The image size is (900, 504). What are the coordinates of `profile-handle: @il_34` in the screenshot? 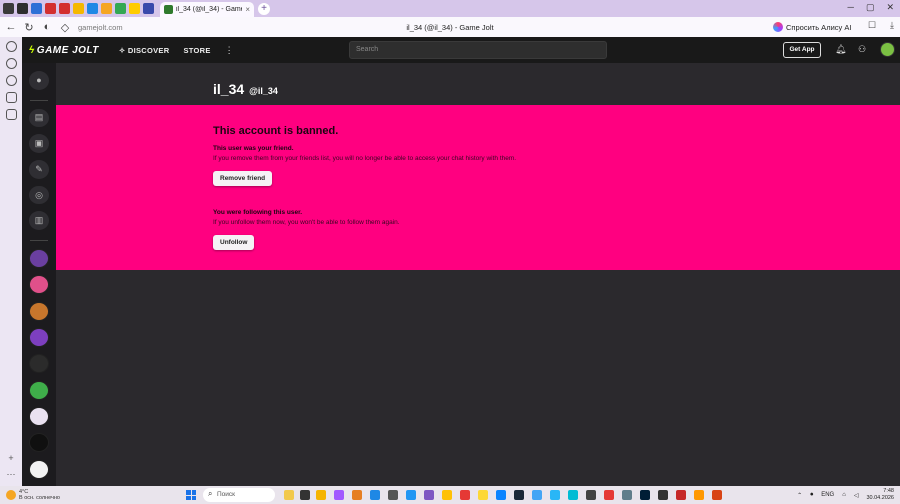 It's located at (263, 91).